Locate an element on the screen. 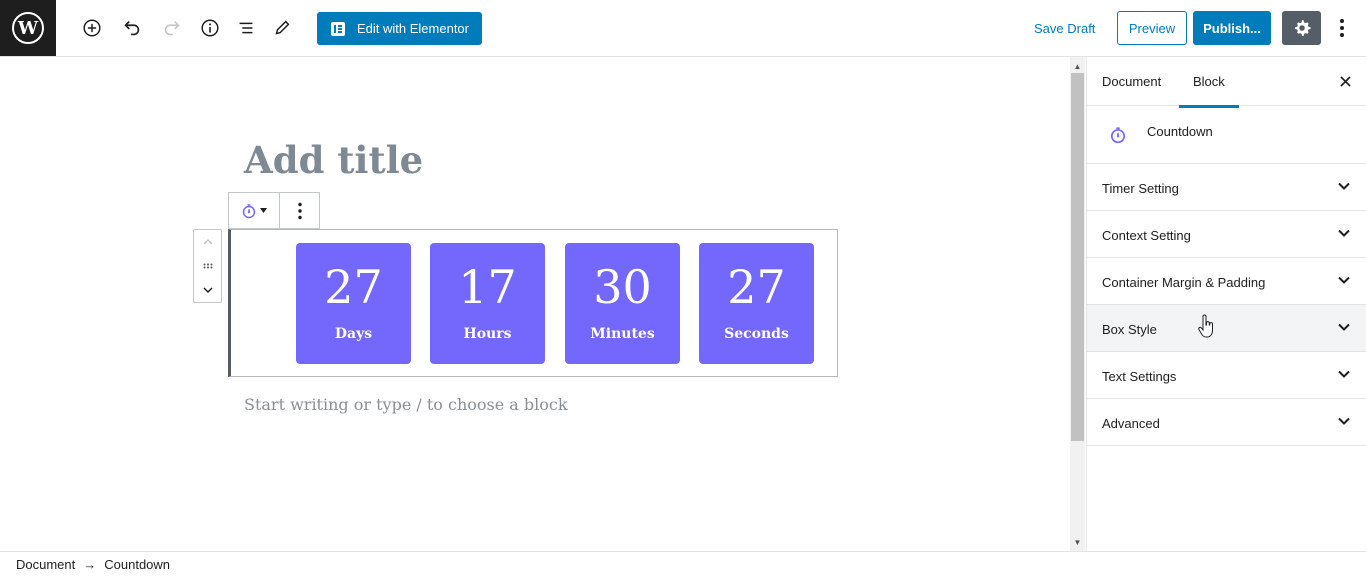 Image resolution: width=1366 pixels, height=576 pixels. panel-context-setting: Context Setting is located at coordinates (1226, 234).